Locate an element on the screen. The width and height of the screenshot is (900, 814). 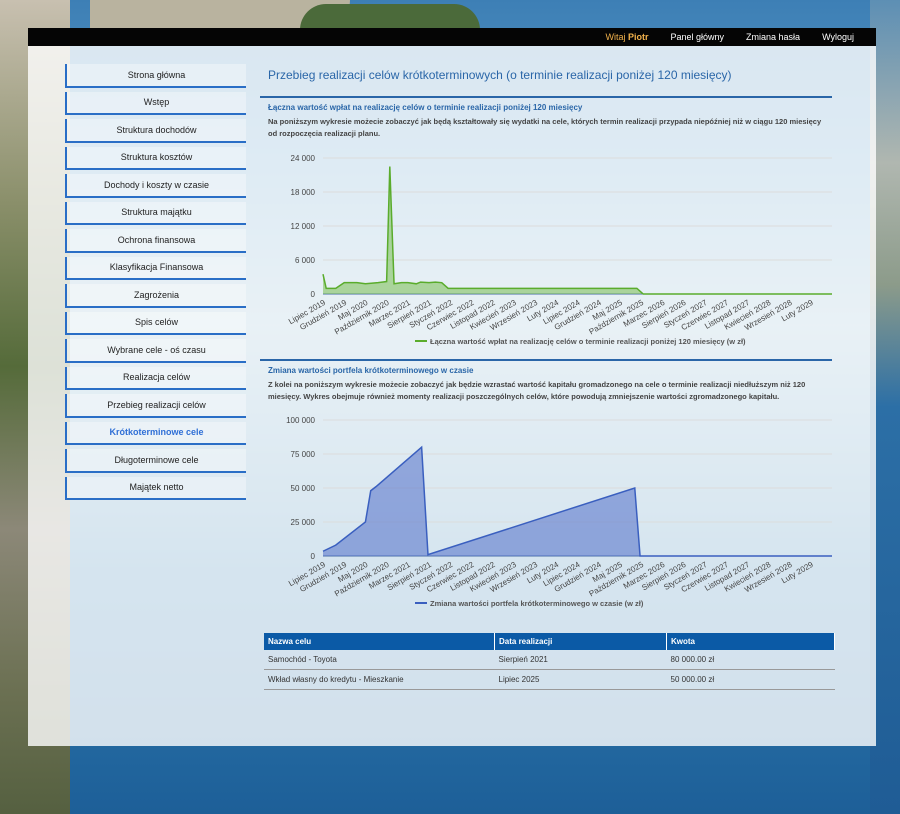
column-header-amount: Kwota is located at coordinates (750, 641).